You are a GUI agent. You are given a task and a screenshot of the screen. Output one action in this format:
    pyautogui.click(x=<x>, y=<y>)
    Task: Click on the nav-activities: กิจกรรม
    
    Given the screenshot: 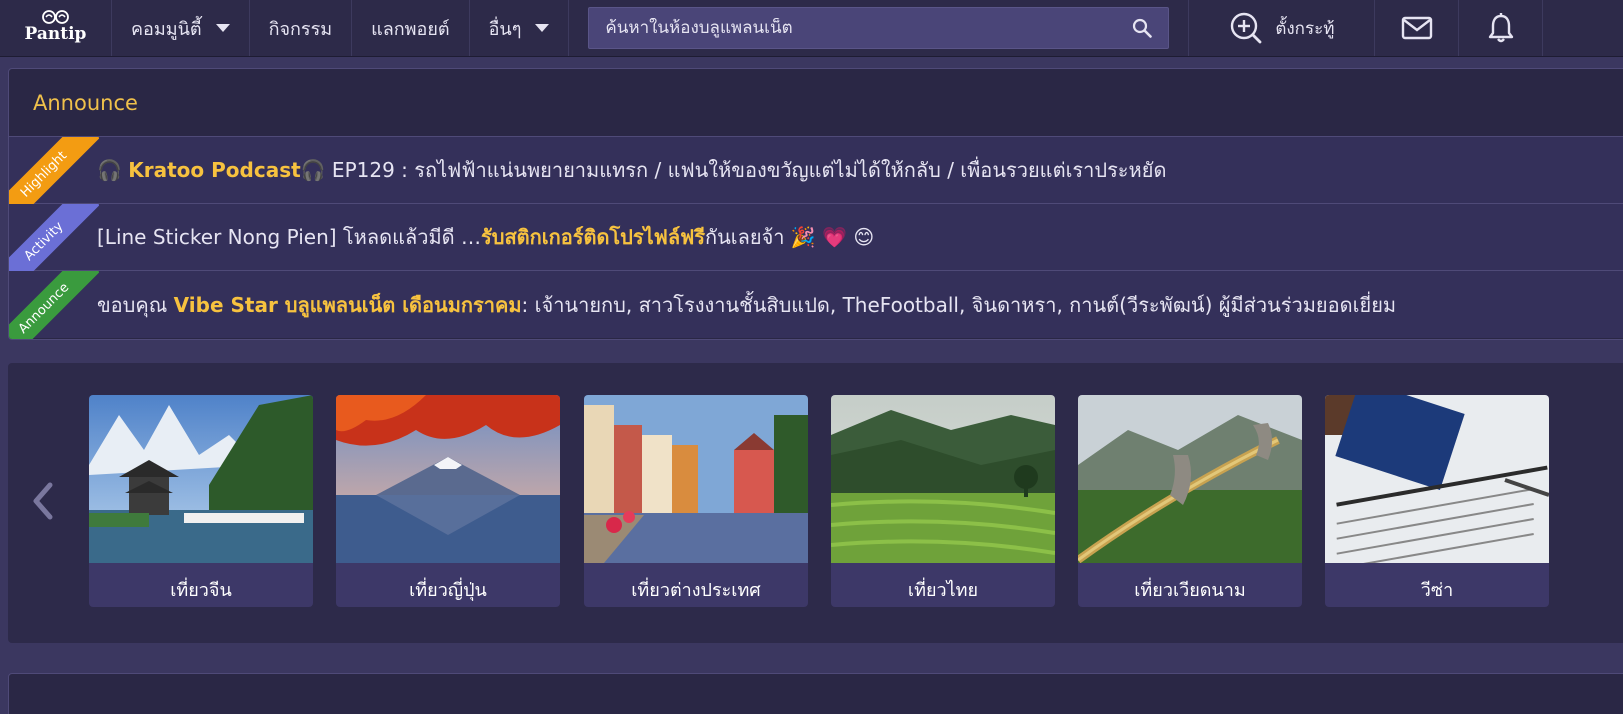 What is the action you would take?
    pyautogui.click(x=301, y=28)
    